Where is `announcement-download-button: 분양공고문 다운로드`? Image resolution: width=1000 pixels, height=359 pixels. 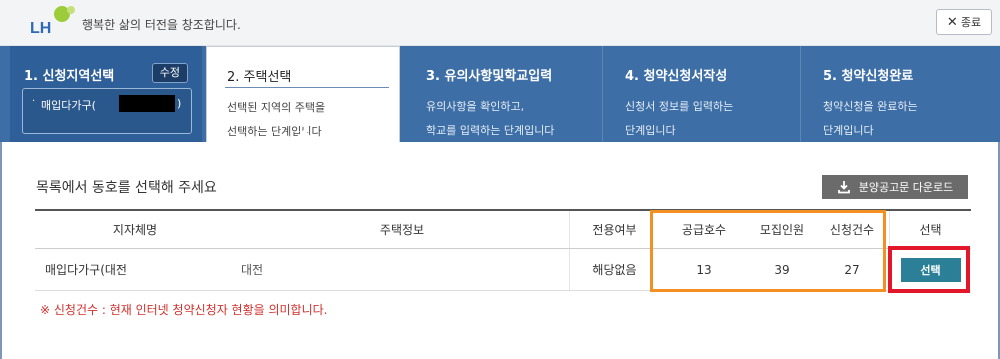
announcement-download-button: 분양공고문 다운로드 is located at coordinates (895, 187).